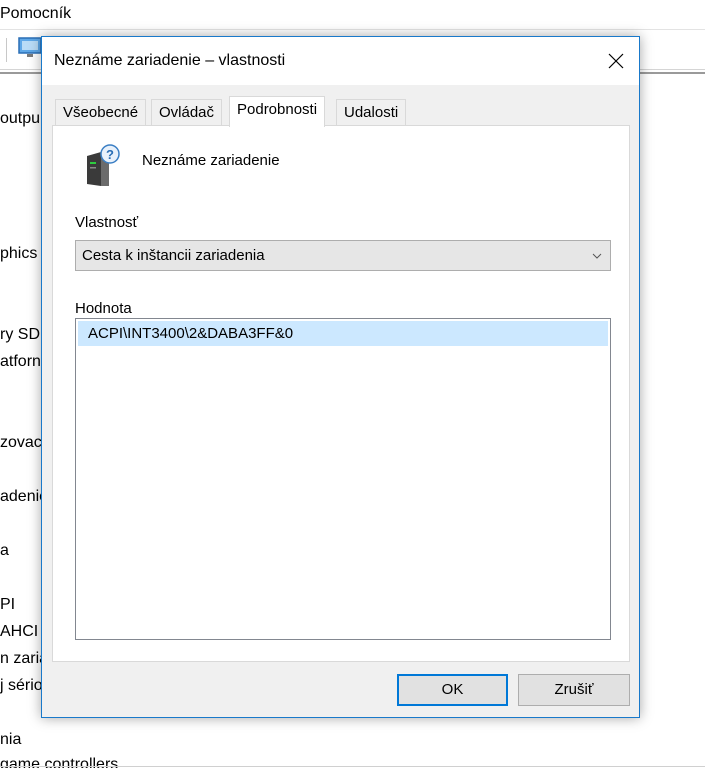  I want to click on tree-item: adenie, so click(21, 497).